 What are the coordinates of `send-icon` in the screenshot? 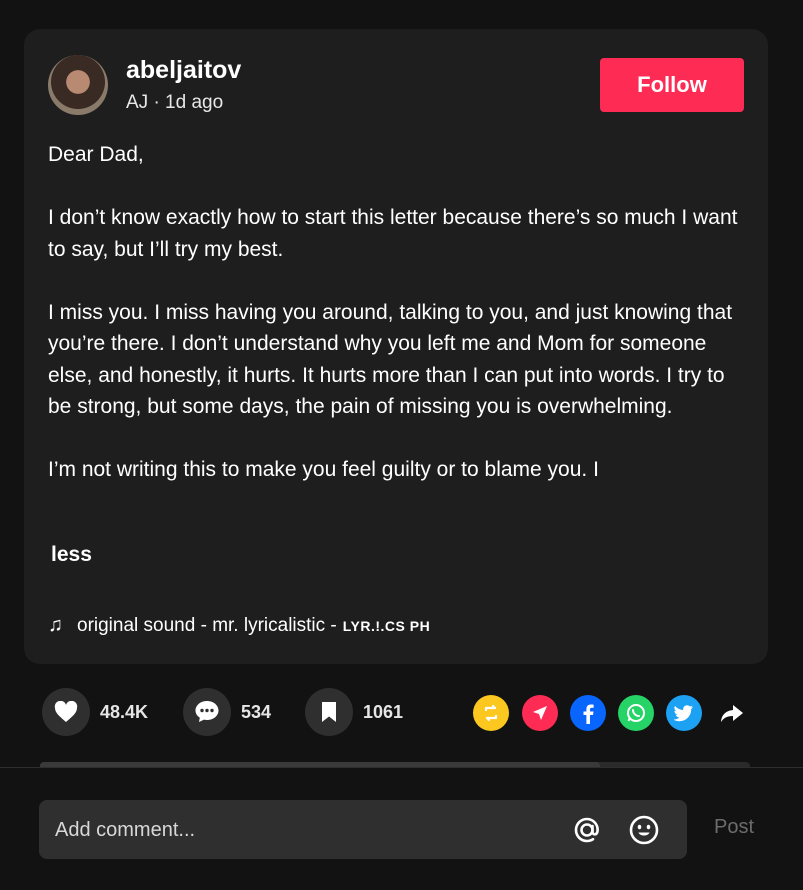 It's located at (540, 713).